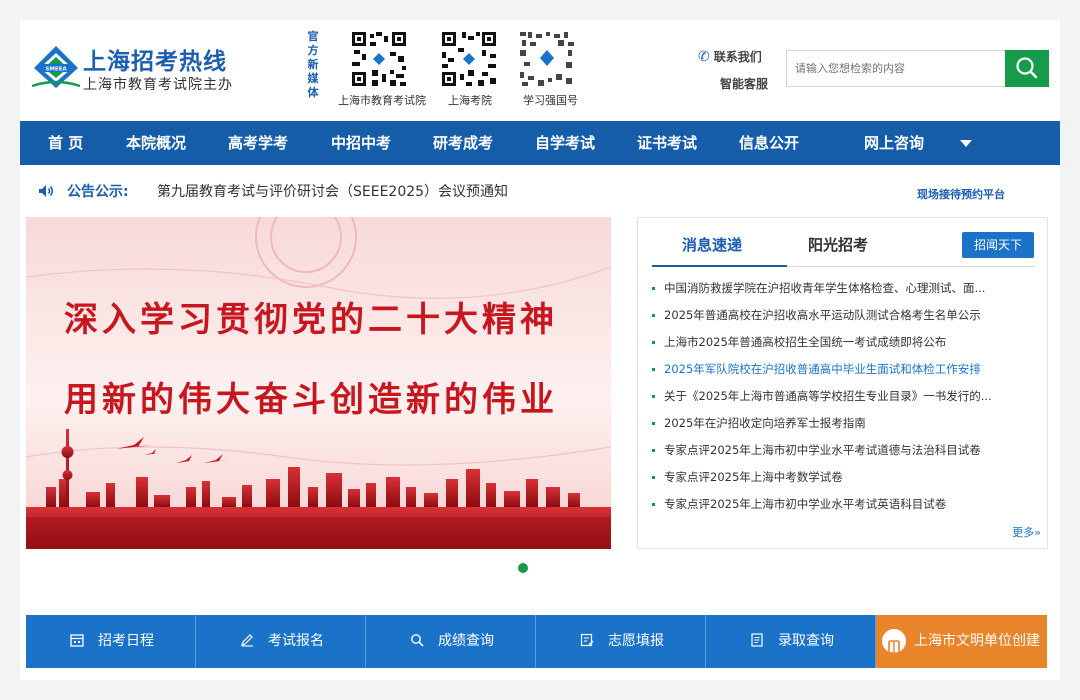  I want to click on news-item: 专家点评2025年上海中考数学试卷, so click(845, 477).